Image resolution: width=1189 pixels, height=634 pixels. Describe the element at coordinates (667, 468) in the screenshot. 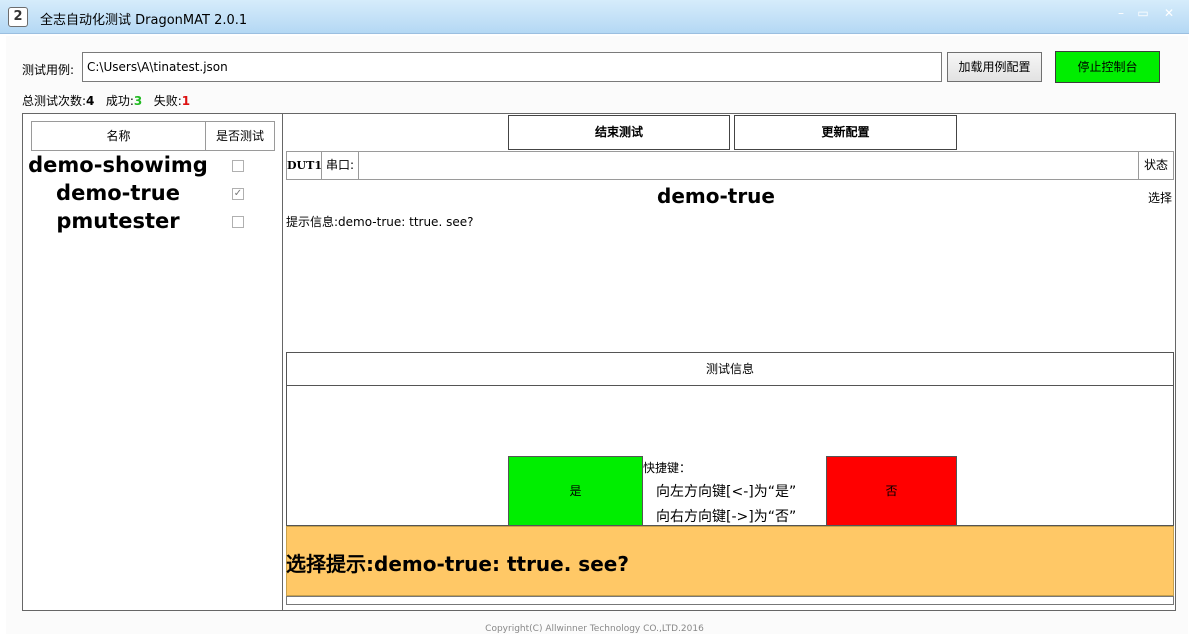

I see `shortcut-title: 快捷键：` at that location.